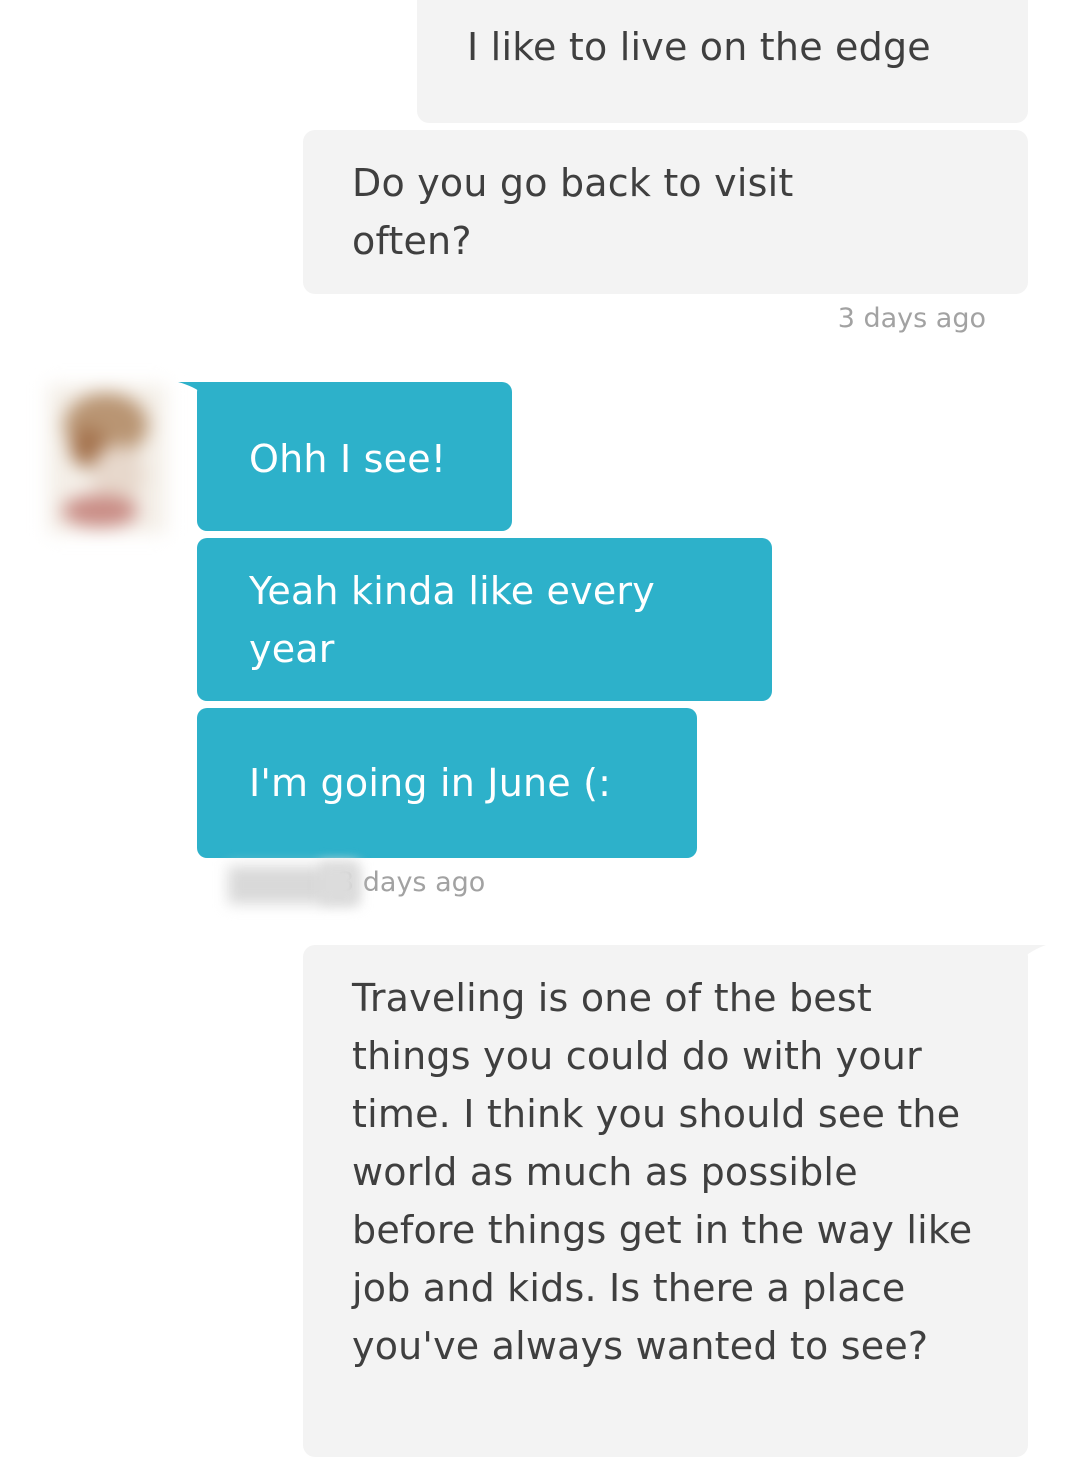 The width and height of the screenshot is (1080, 1457). I want to click on sender-name-redacted-edge, so click(339, 883).